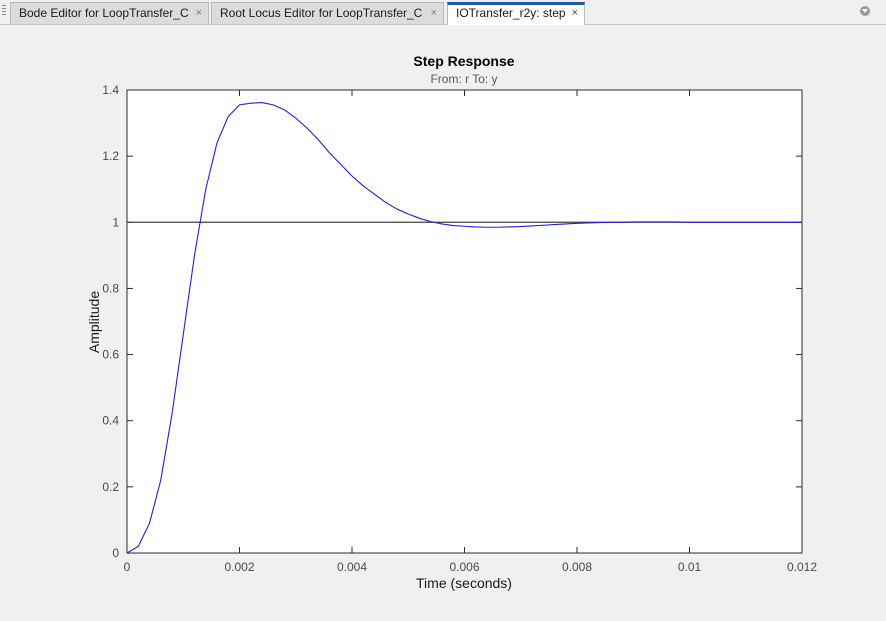  What do you see at coordinates (4, 12) in the screenshot?
I see `drag-grip-icon` at bounding box center [4, 12].